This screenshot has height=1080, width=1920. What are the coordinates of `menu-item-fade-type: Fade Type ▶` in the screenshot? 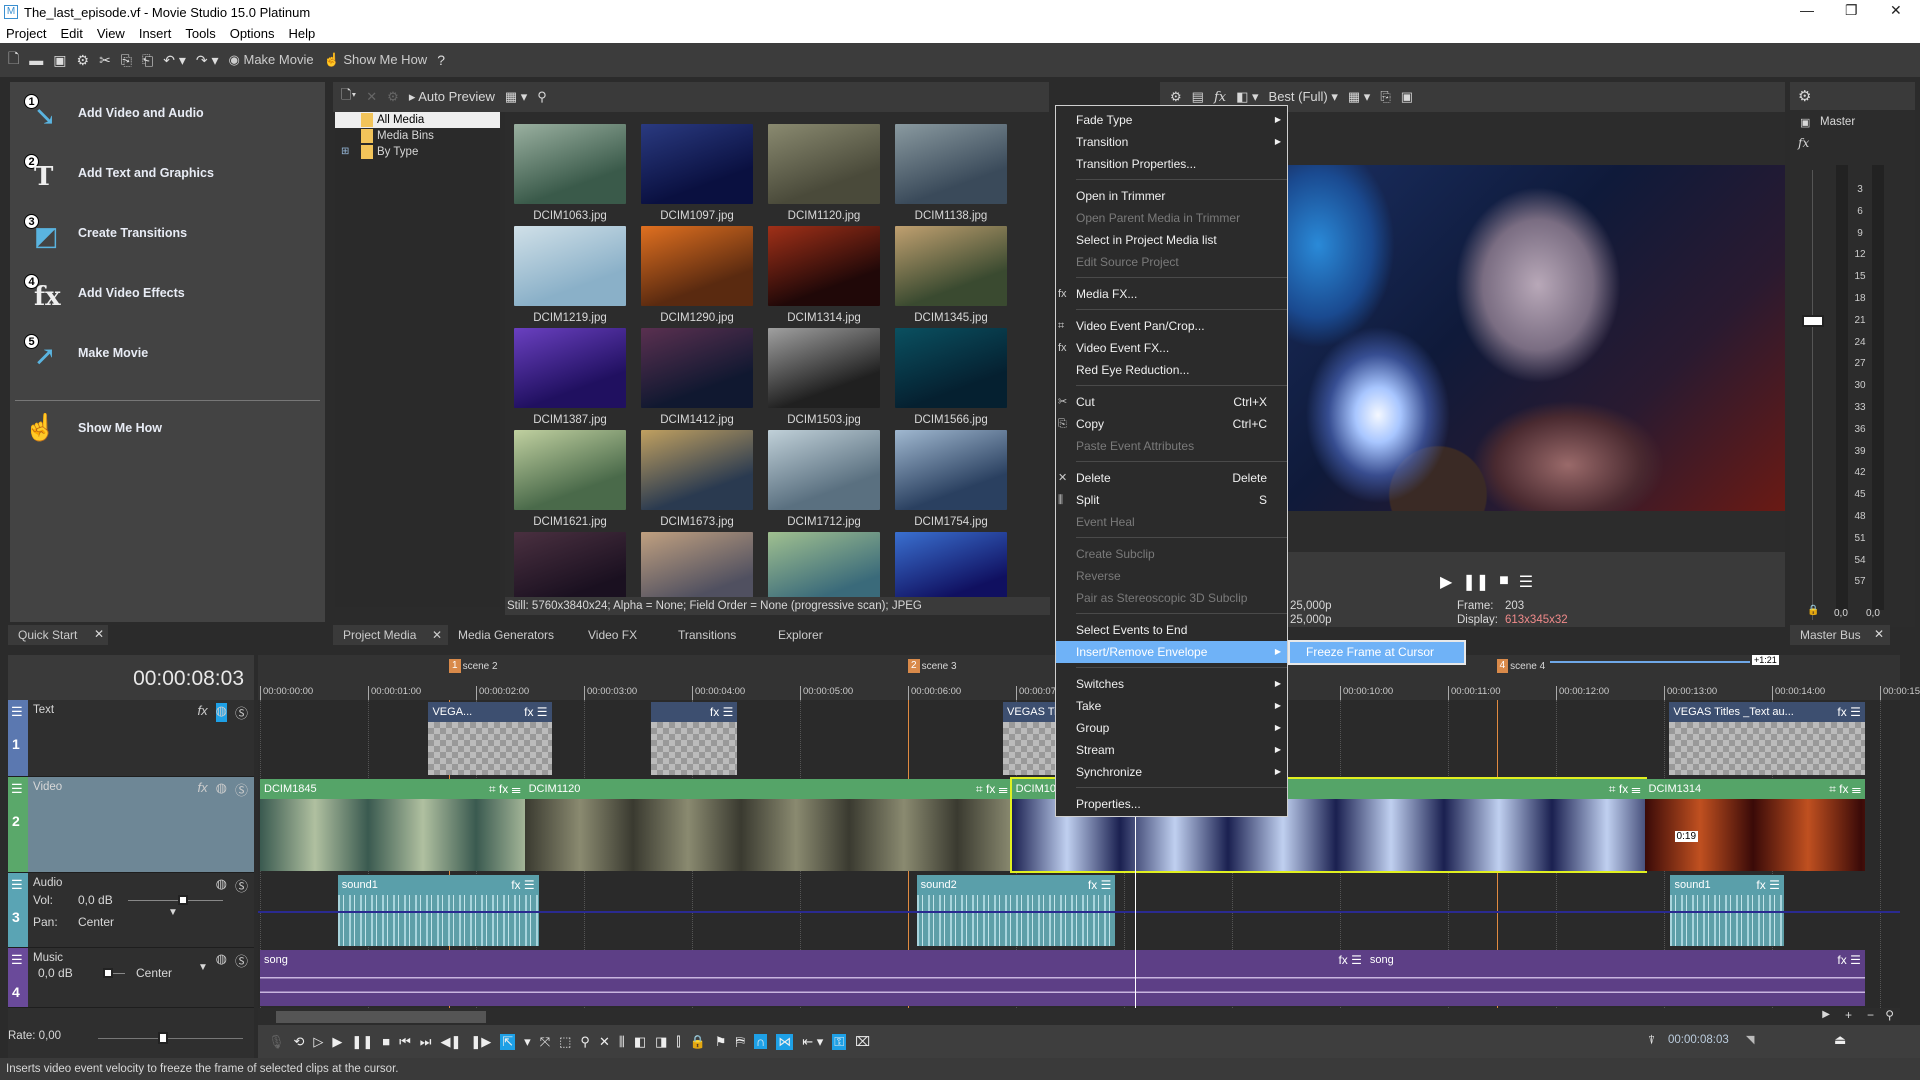 It's located at (1171, 120).